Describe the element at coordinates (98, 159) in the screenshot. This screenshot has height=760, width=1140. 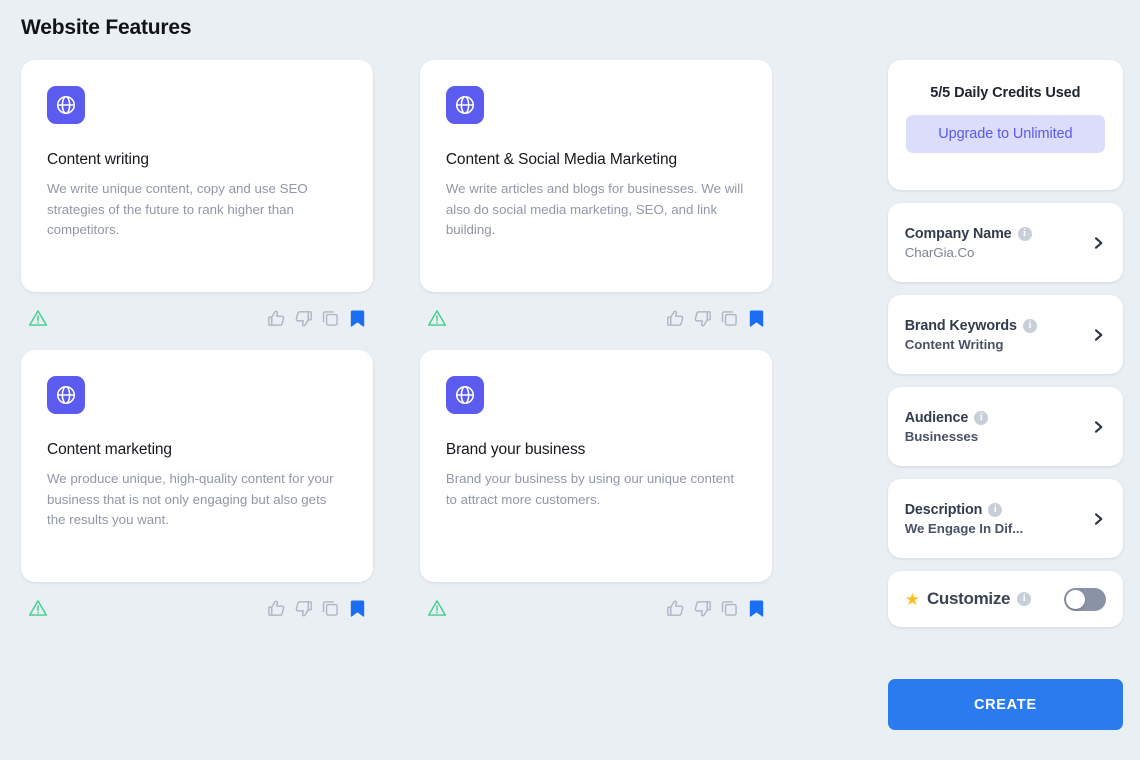
I see `feature-title: Content writing` at that location.